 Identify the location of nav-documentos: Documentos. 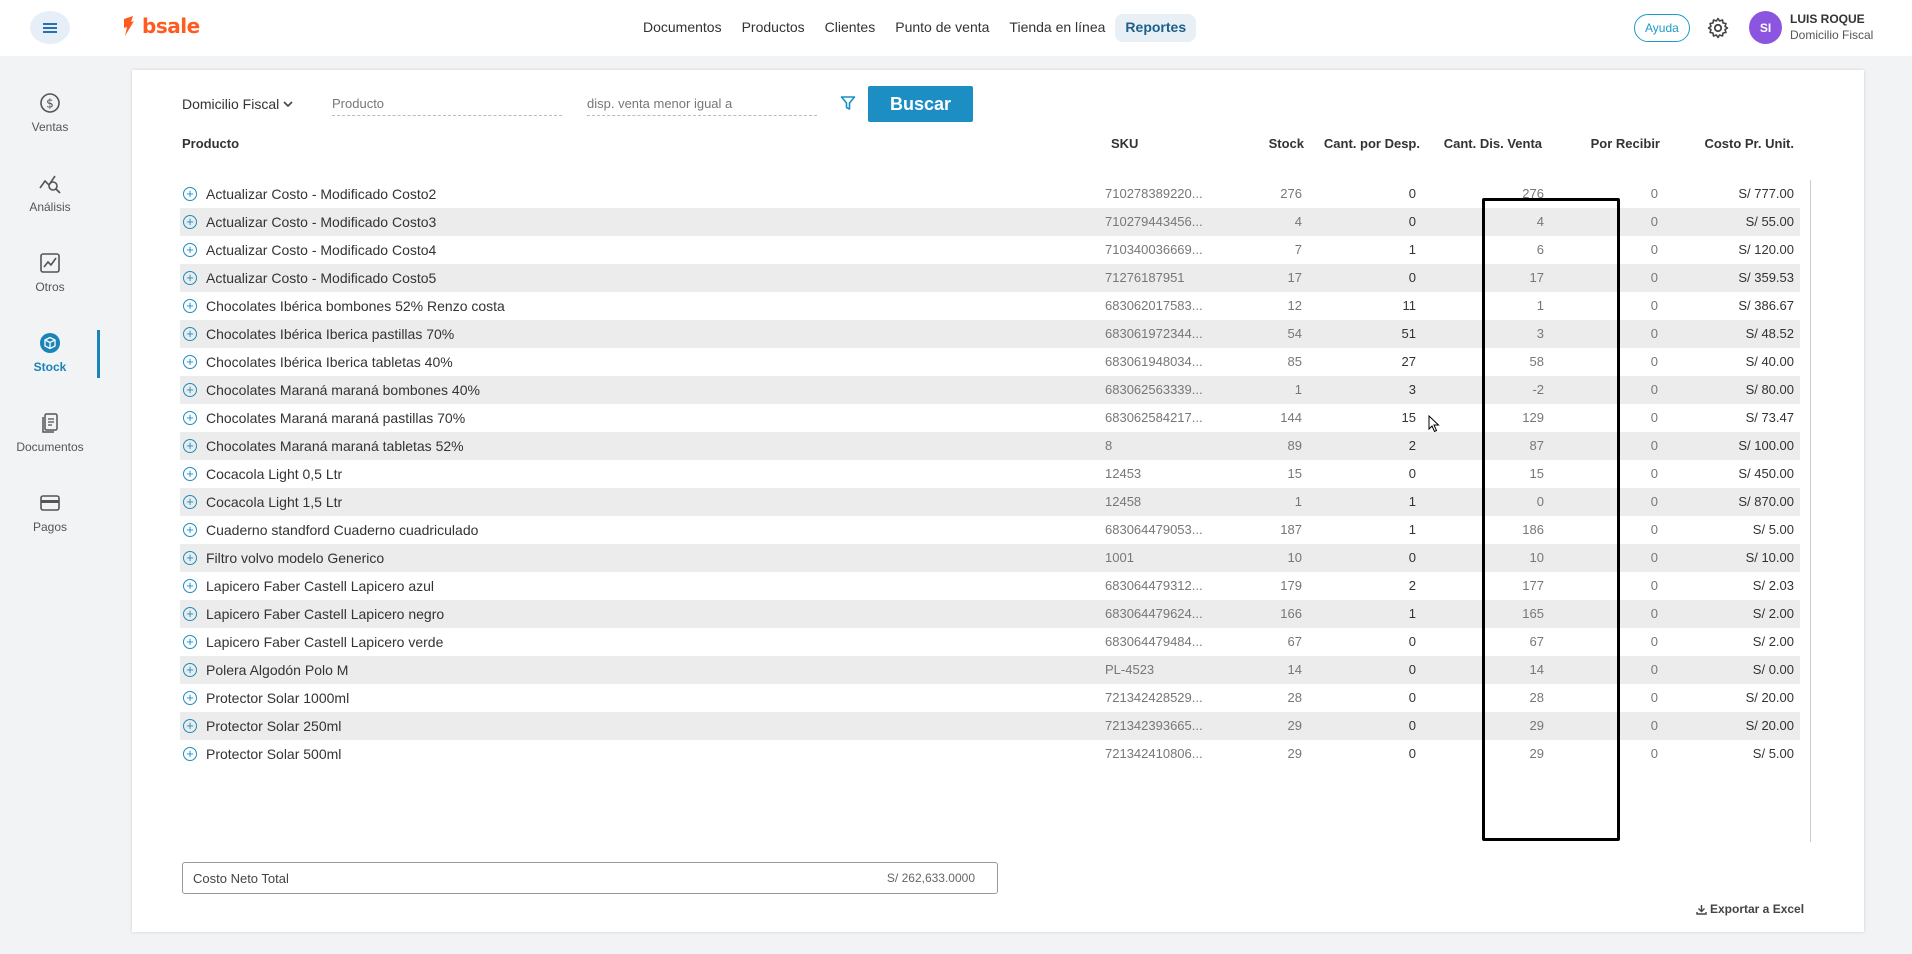
(682, 28).